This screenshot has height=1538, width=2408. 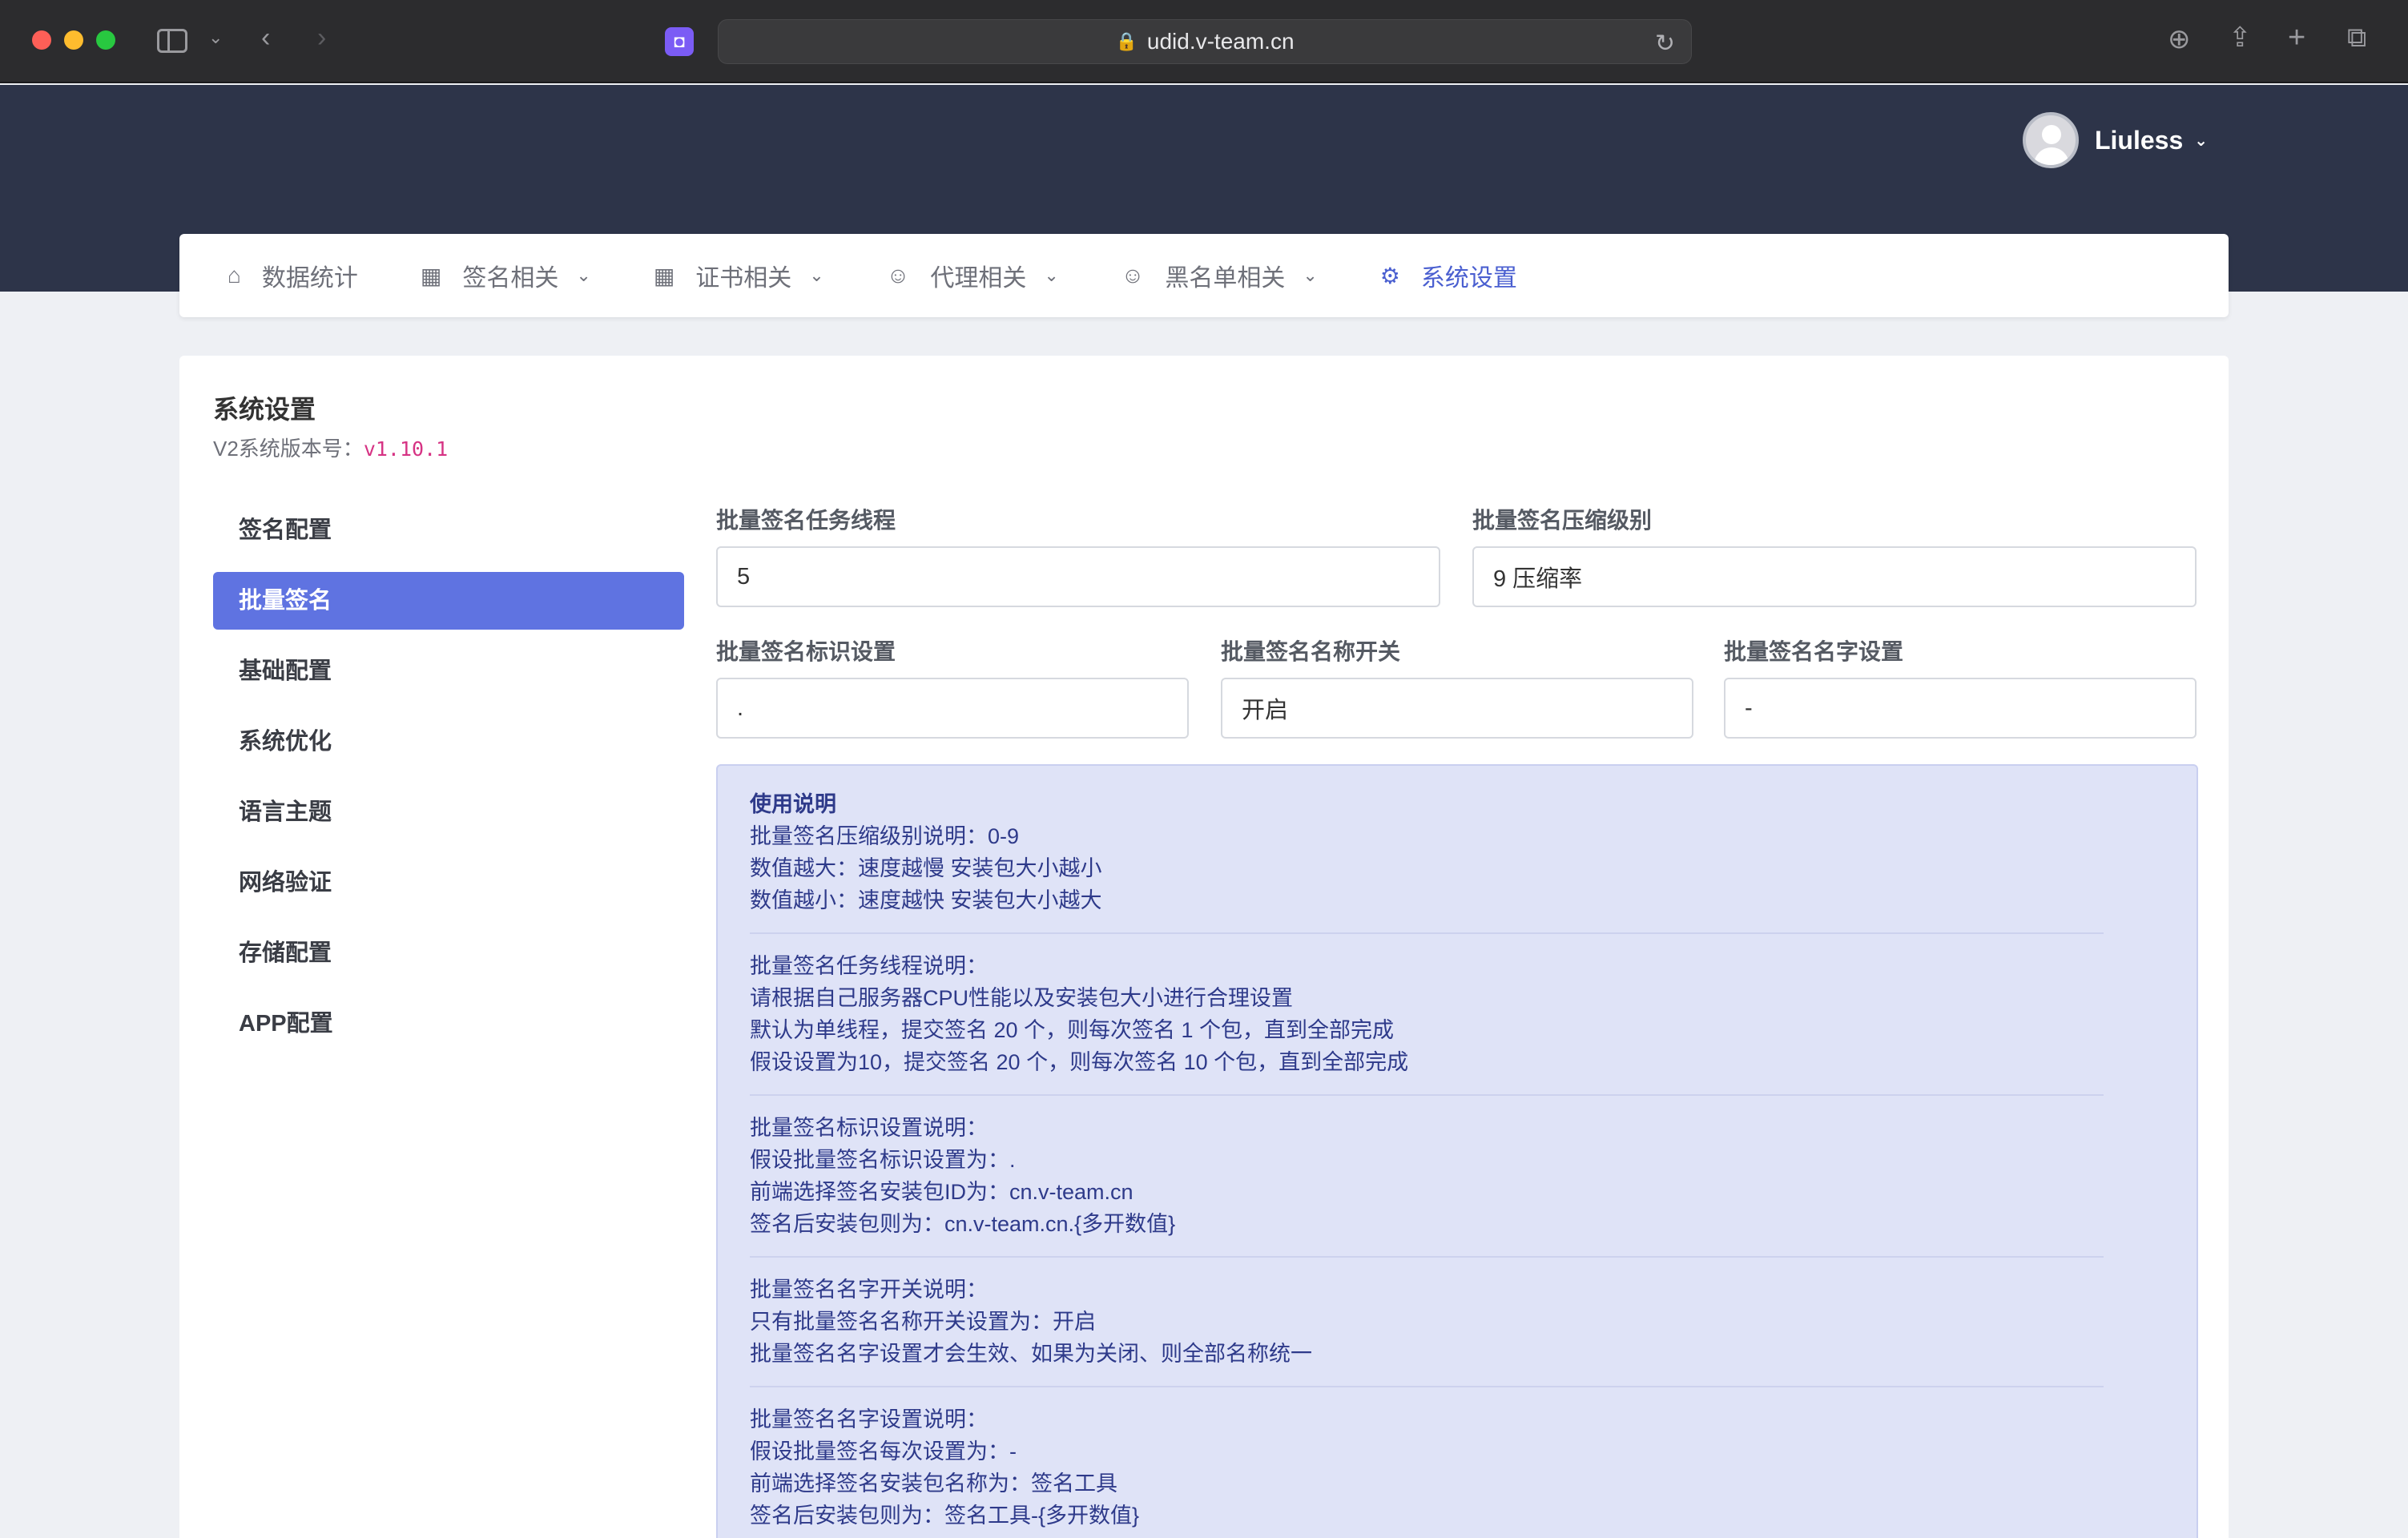 I want to click on notice-line: 数值越小：速度越快 安装包大小越大, so click(x=926, y=900).